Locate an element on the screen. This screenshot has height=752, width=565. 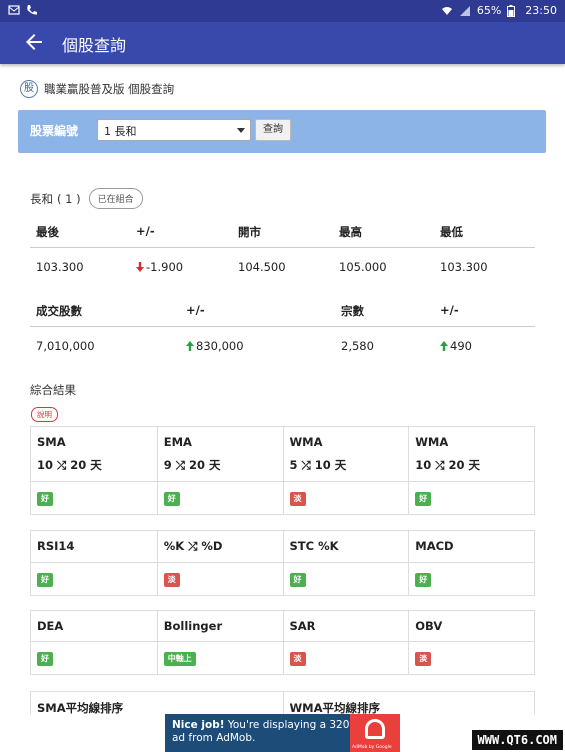
app-logo: 股 is located at coordinates (29, 89).